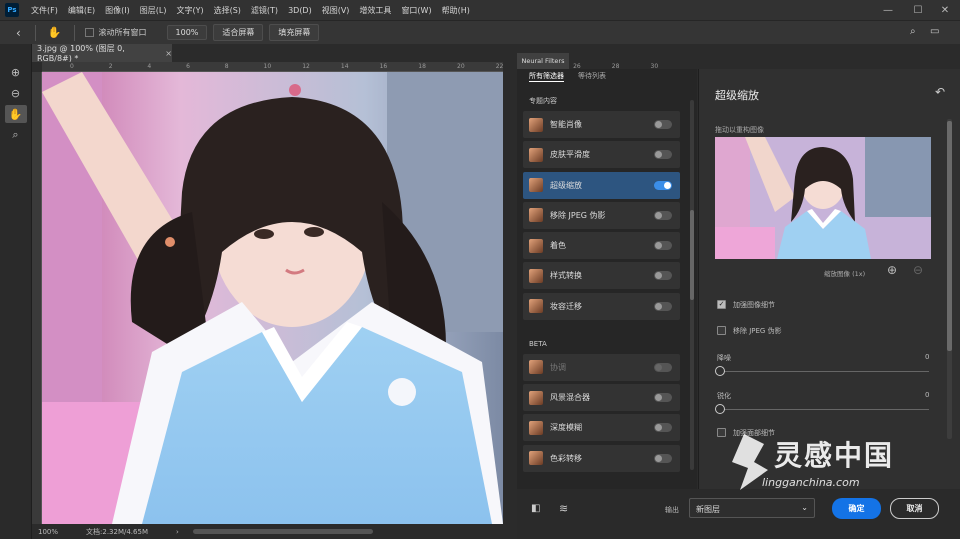 This screenshot has height=539, width=960. I want to click on filter-row: 样式转换, so click(601, 276).